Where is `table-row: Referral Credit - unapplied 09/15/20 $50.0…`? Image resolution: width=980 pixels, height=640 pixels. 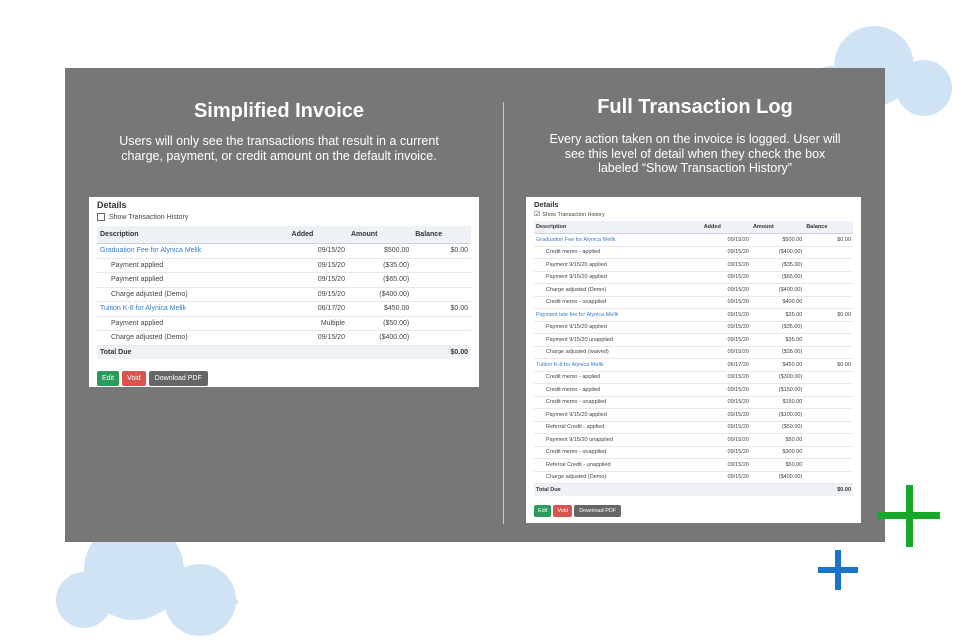
table-row: Referral Credit - unapplied 09/15/20 $50.0… is located at coordinates (693, 465).